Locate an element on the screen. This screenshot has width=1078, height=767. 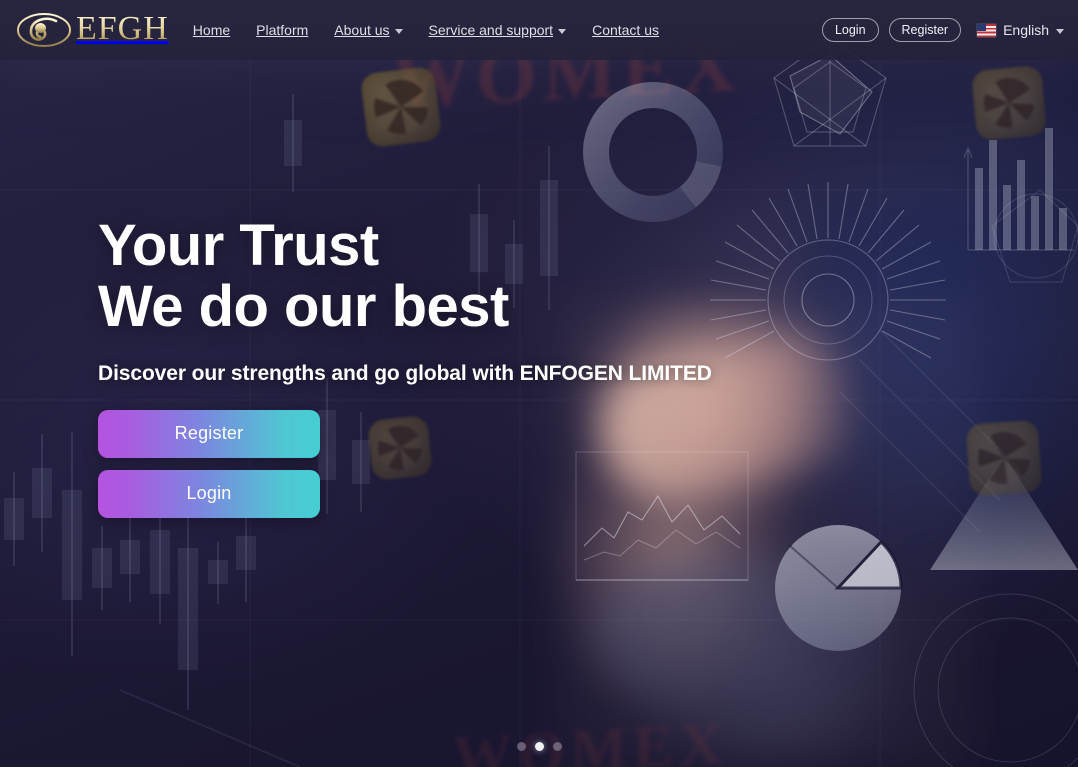
header-actions: Login Register English is located at coordinates (942, 30).